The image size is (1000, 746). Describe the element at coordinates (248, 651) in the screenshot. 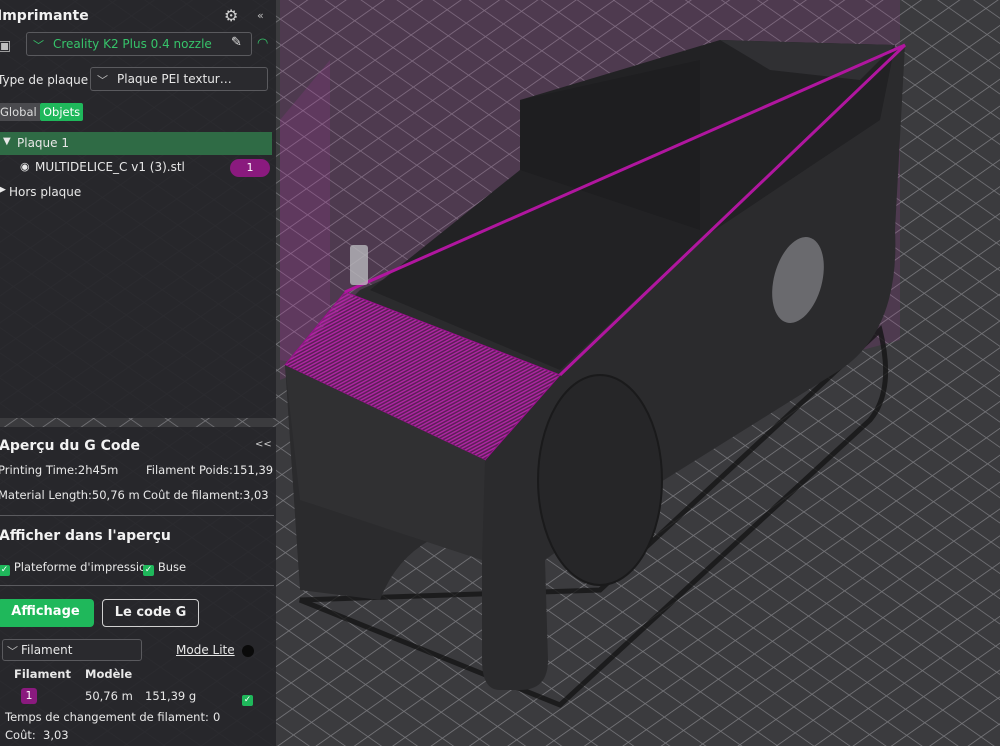

I see `mode-lite-toggle` at that location.